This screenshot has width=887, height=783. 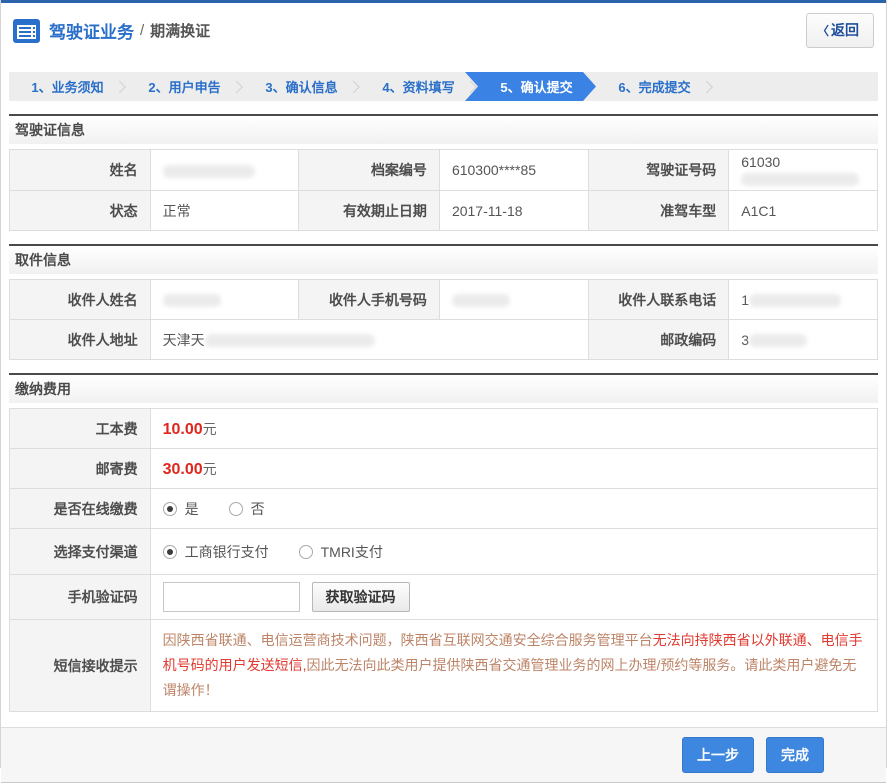 What do you see at coordinates (845, 30) in the screenshot?
I see `back-button-label: 返回` at bounding box center [845, 30].